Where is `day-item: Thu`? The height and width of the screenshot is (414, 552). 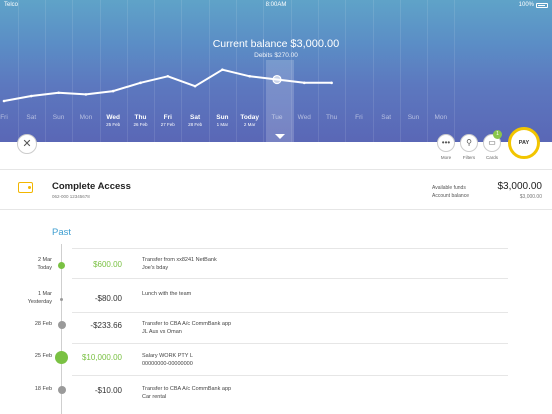 day-item: Thu is located at coordinates (332, 118).